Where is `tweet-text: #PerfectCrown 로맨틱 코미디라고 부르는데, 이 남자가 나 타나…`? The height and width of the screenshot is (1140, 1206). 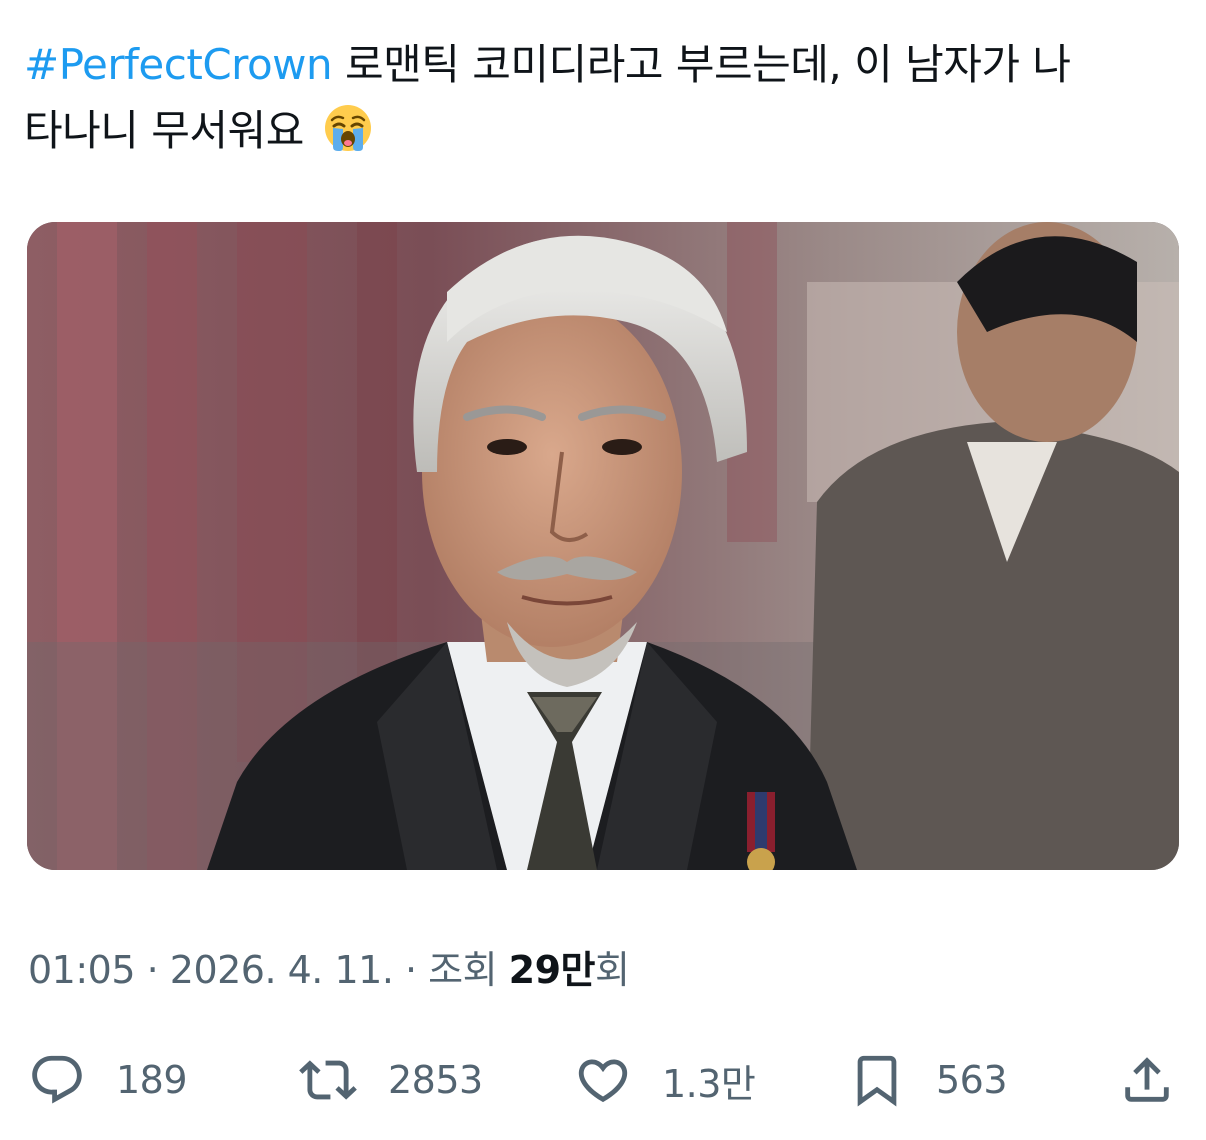 tweet-text: #PerfectCrown 로맨틱 코미디라고 부르는데, 이 남자가 나 타나… is located at coordinates (594, 98).